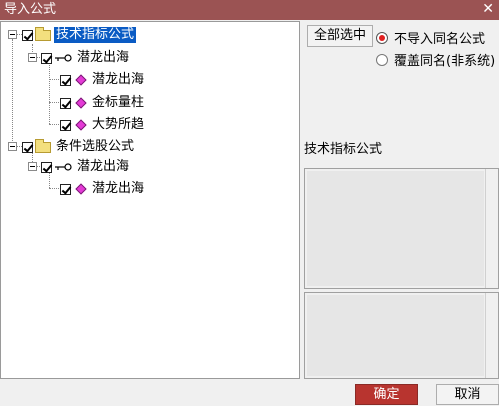 Image resolution: width=499 pixels, height=406 pixels. I want to click on tree-node-formula: 大势所趋, so click(103, 125).